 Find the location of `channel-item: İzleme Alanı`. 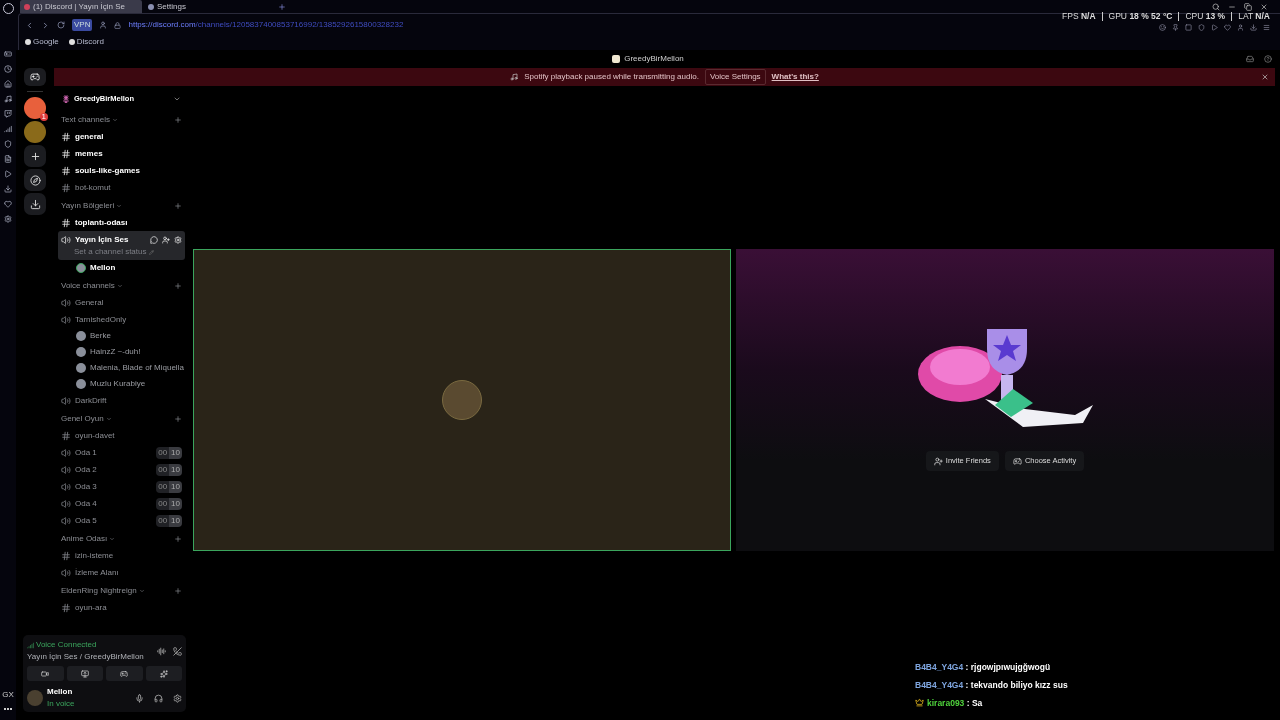

channel-item: İzleme Alanı is located at coordinates (121, 572).